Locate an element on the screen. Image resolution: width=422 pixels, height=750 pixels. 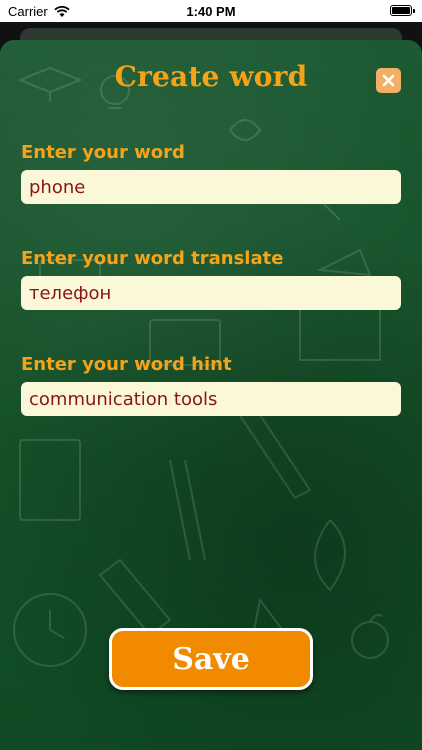
close-button is located at coordinates (388, 80).